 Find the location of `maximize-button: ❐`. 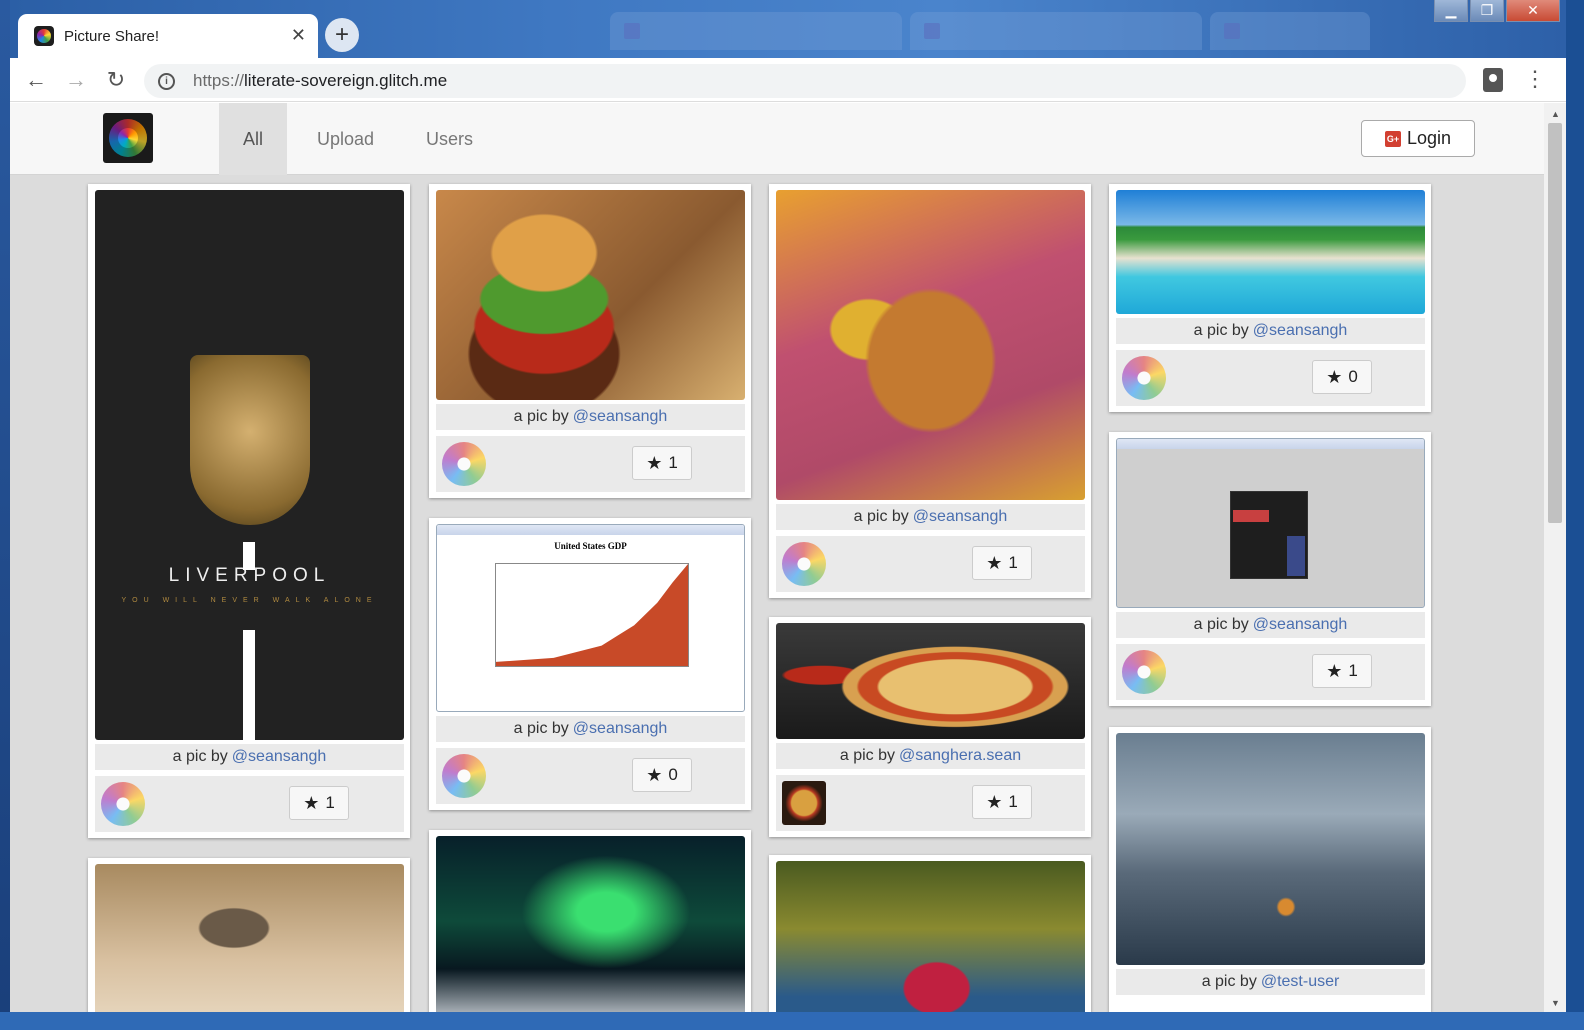

maximize-button: ❐ is located at coordinates (1487, 11).